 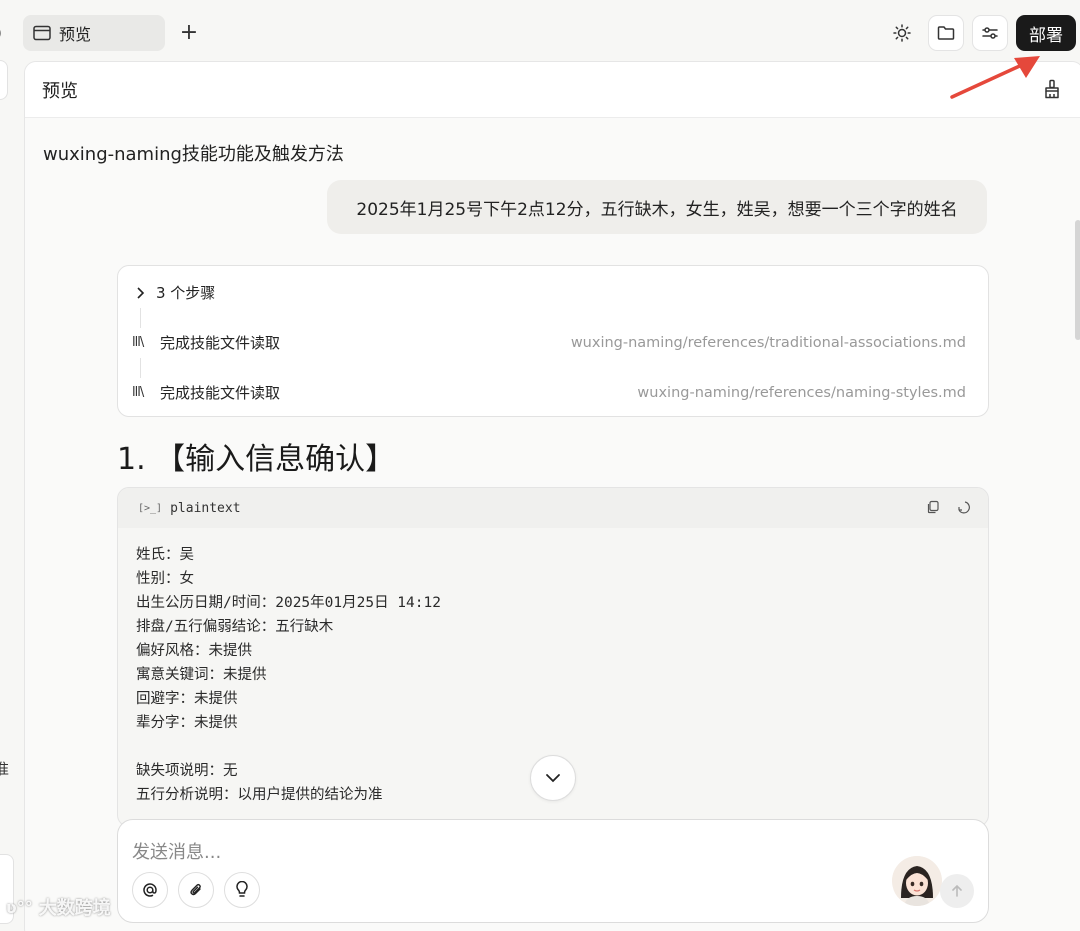 What do you see at coordinates (235, 627) in the screenshot?
I see `code-line: 排盘/五行偏弱结论：五行缺木` at bounding box center [235, 627].